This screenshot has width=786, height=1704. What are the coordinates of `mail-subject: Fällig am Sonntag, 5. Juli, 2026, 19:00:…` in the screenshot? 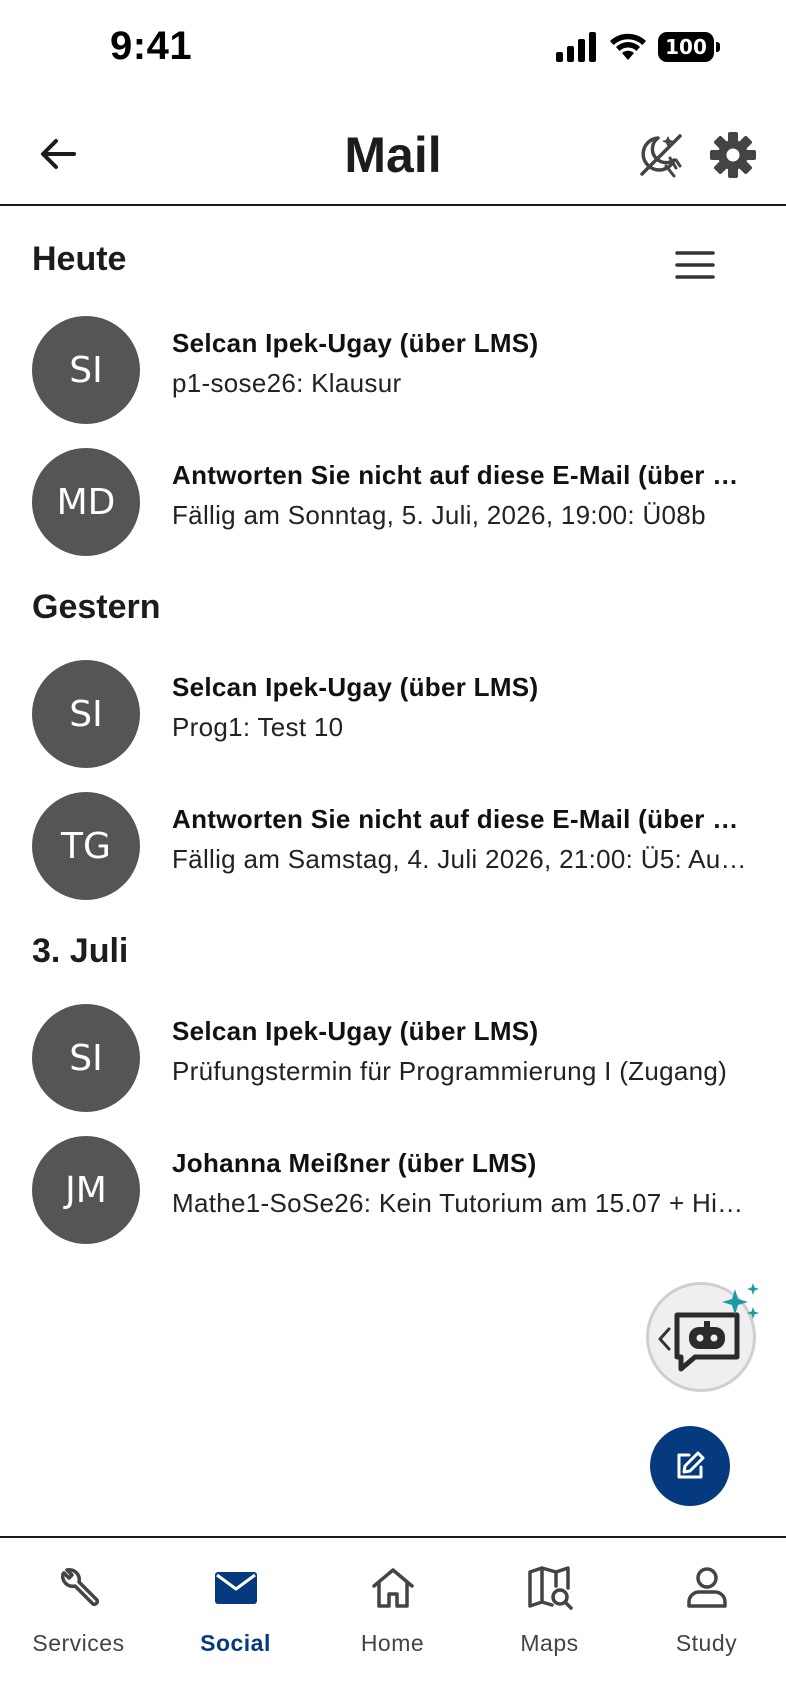 It's located at (439, 515).